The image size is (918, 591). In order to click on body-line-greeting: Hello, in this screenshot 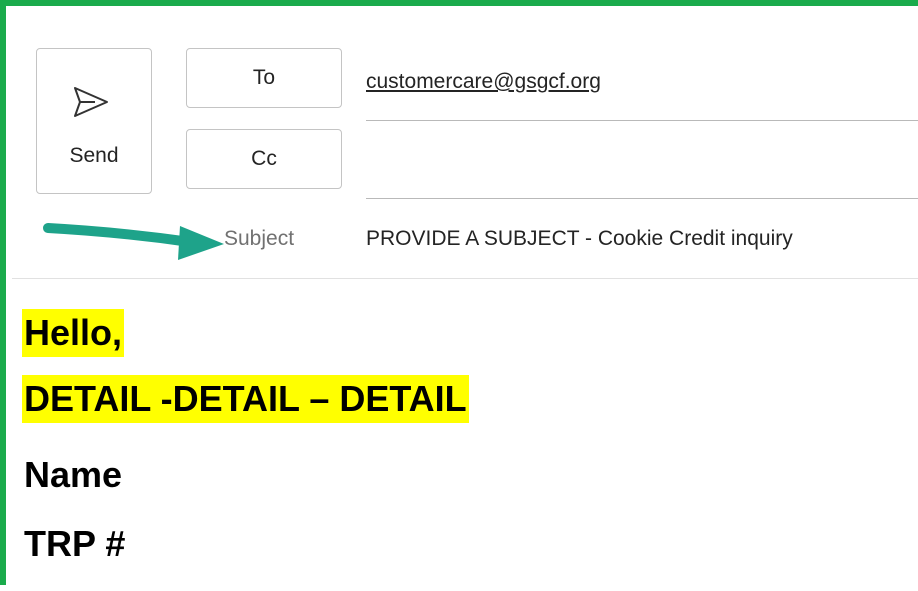, I will do `click(73, 333)`.